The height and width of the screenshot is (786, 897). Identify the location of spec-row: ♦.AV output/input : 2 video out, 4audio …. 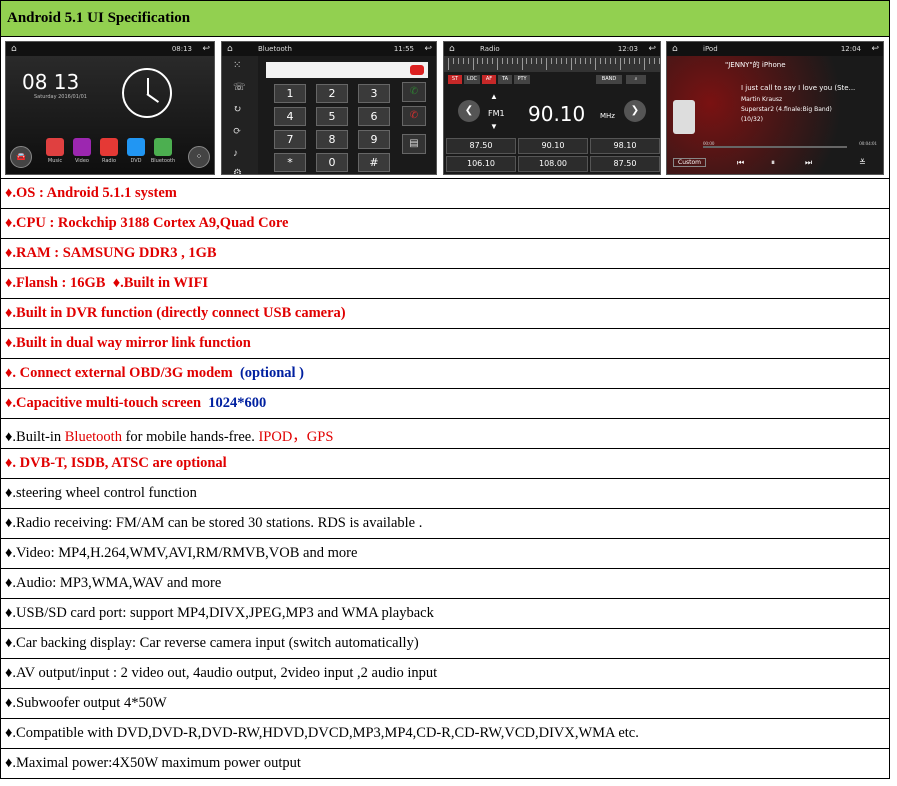
(445, 674).